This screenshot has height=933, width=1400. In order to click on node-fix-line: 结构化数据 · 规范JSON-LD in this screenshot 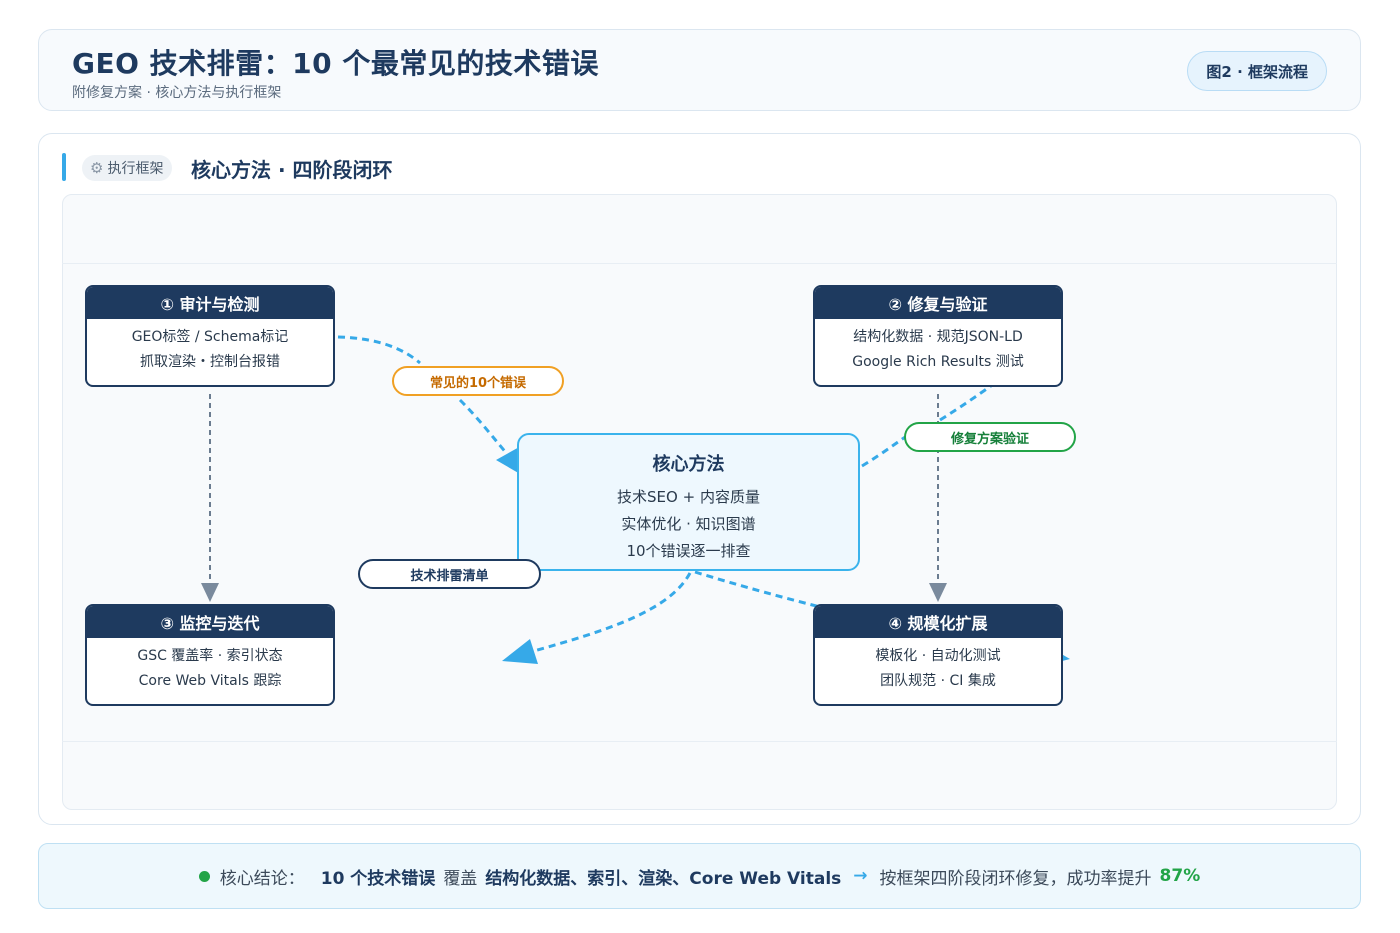, I will do `click(938, 337)`.